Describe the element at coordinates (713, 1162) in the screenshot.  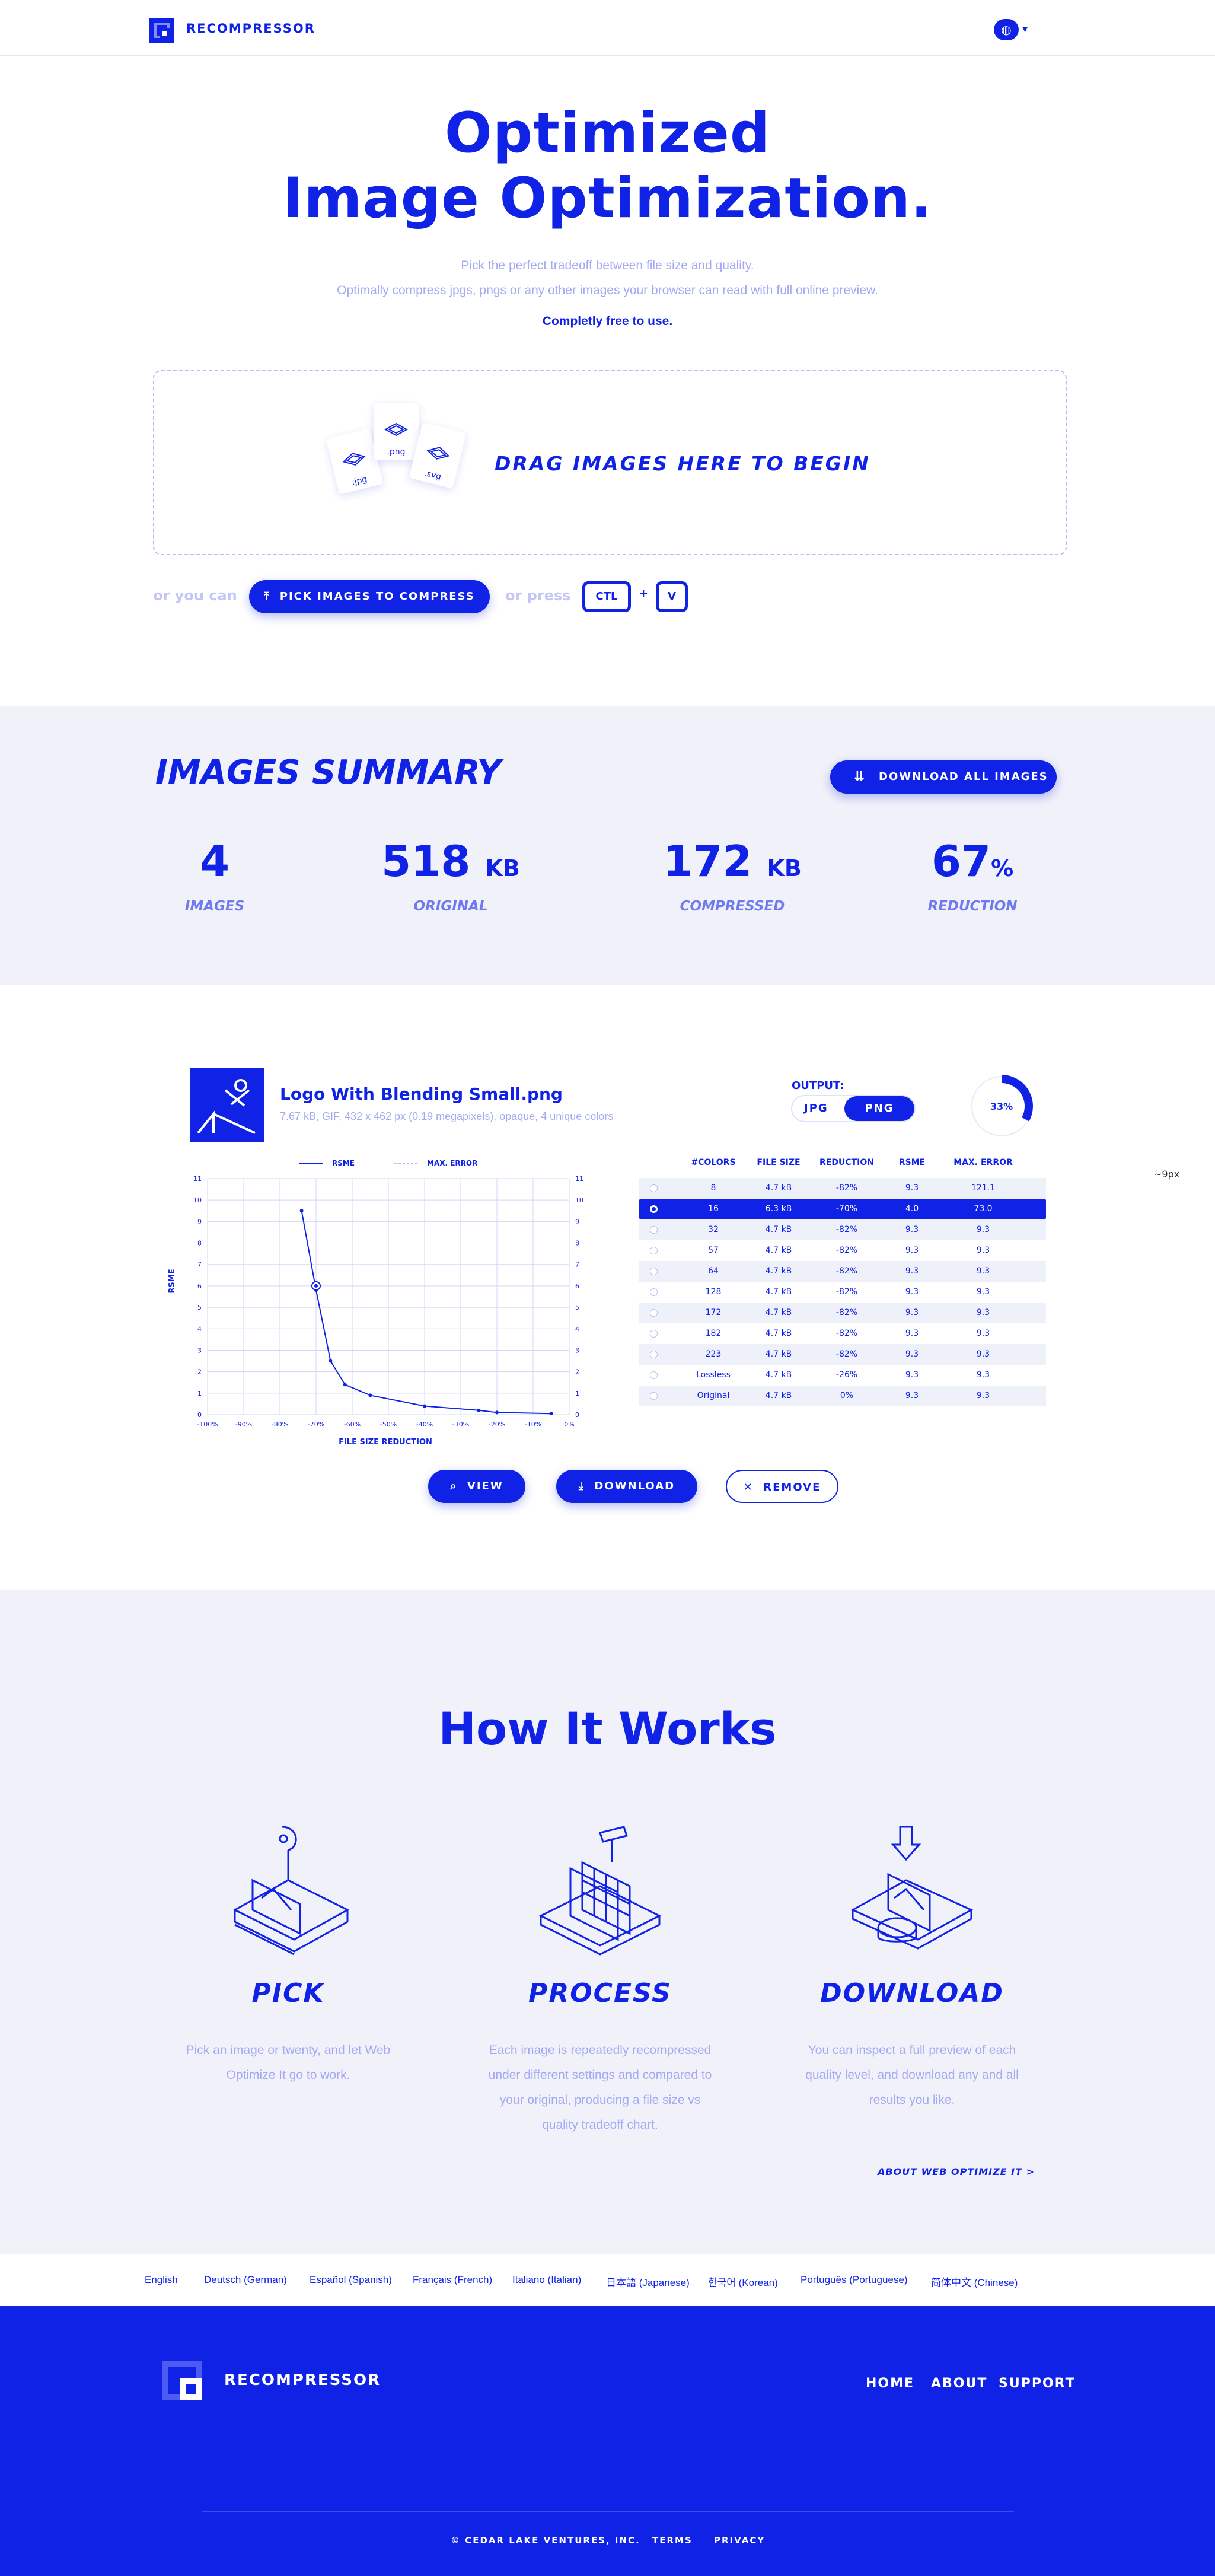
I see `col-colors: #COLORS` at that location.